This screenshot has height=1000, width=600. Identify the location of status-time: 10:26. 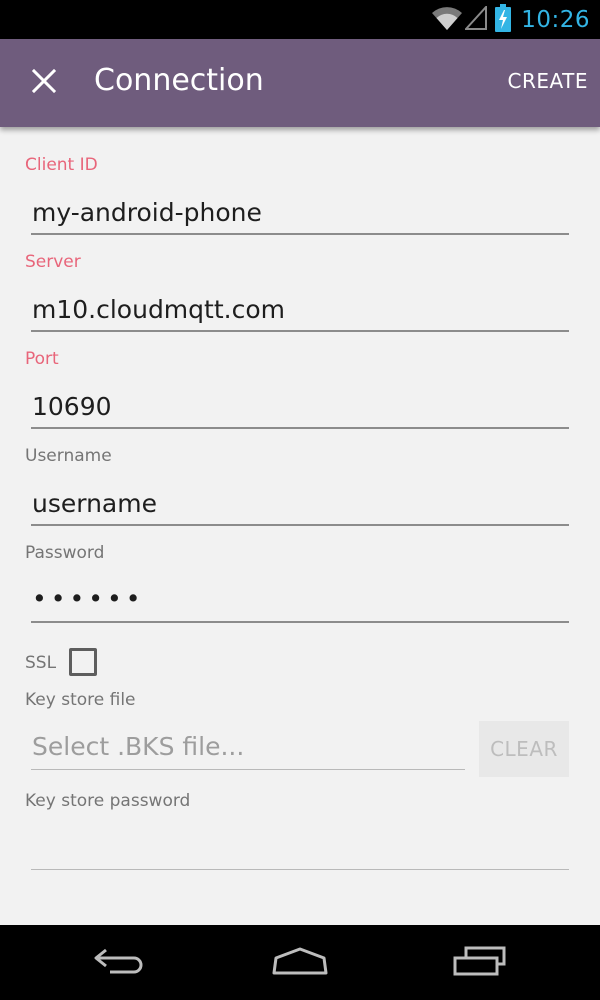
(555, 20).